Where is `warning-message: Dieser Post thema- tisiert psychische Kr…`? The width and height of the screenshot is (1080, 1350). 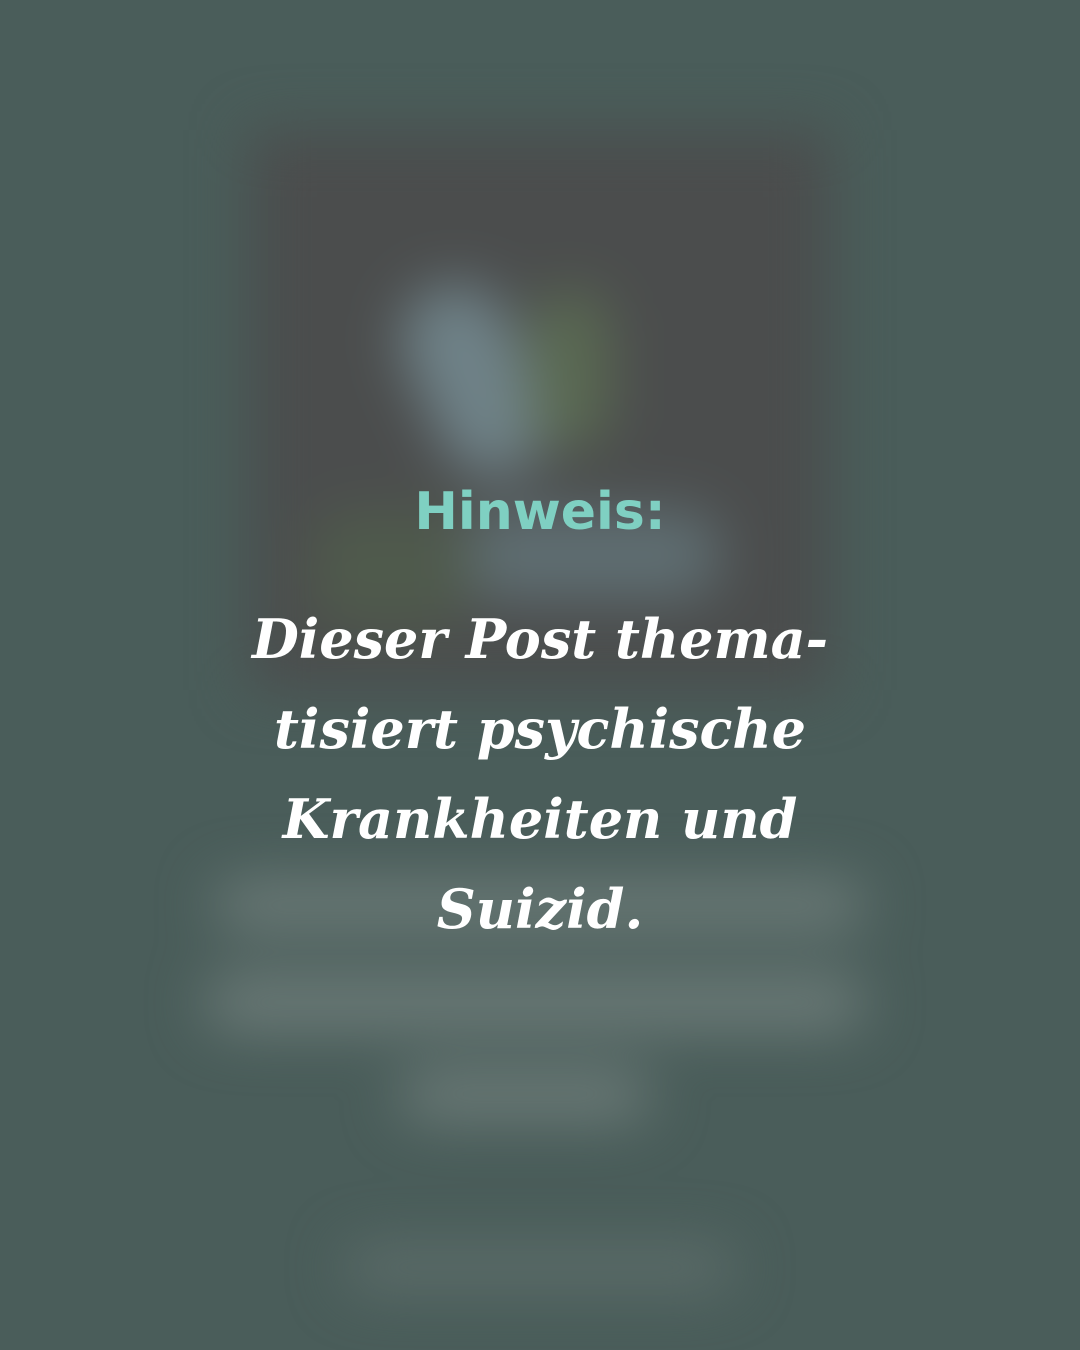 warning-message: Dieser Post thema- tisiert psychische Kr… is located at coordinates (540, 774).